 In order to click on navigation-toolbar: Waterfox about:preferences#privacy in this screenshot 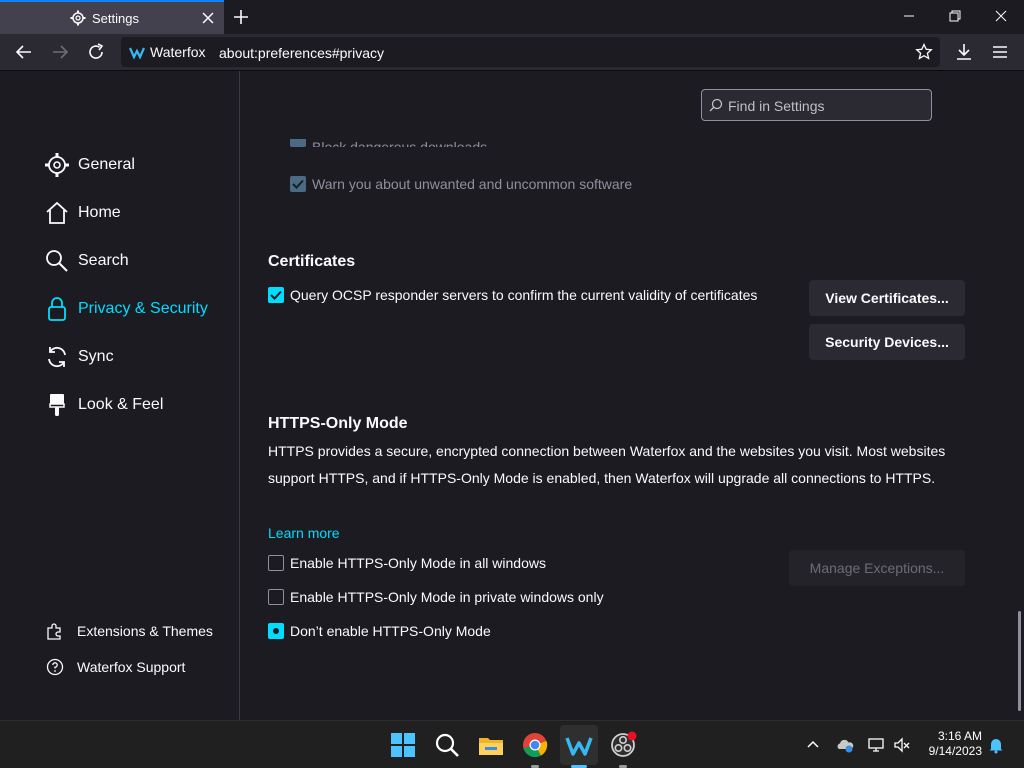, I will do `click(512, 52)`.